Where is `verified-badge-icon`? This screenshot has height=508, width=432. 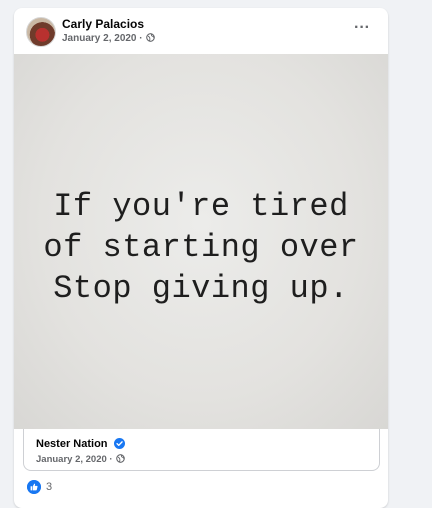
verified-badge-icon is located at coordinates (119, 443).